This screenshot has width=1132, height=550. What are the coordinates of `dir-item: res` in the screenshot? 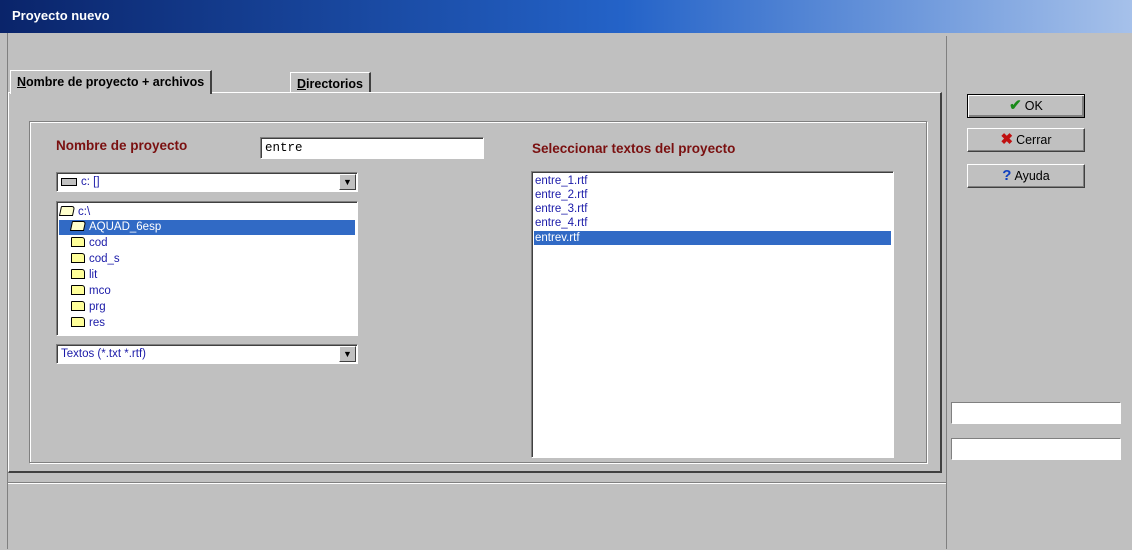 It's located at (88, 323).